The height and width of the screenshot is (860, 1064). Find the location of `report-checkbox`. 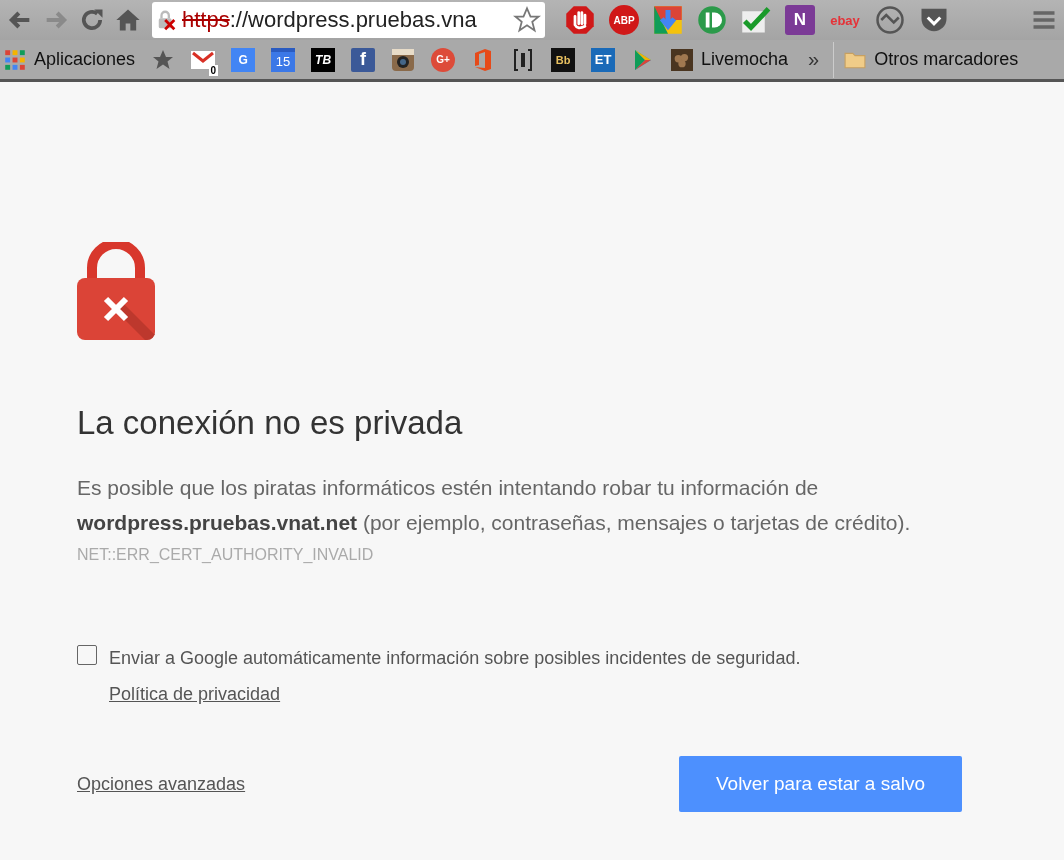

report-checkbox is located at coordinates (87, 655).